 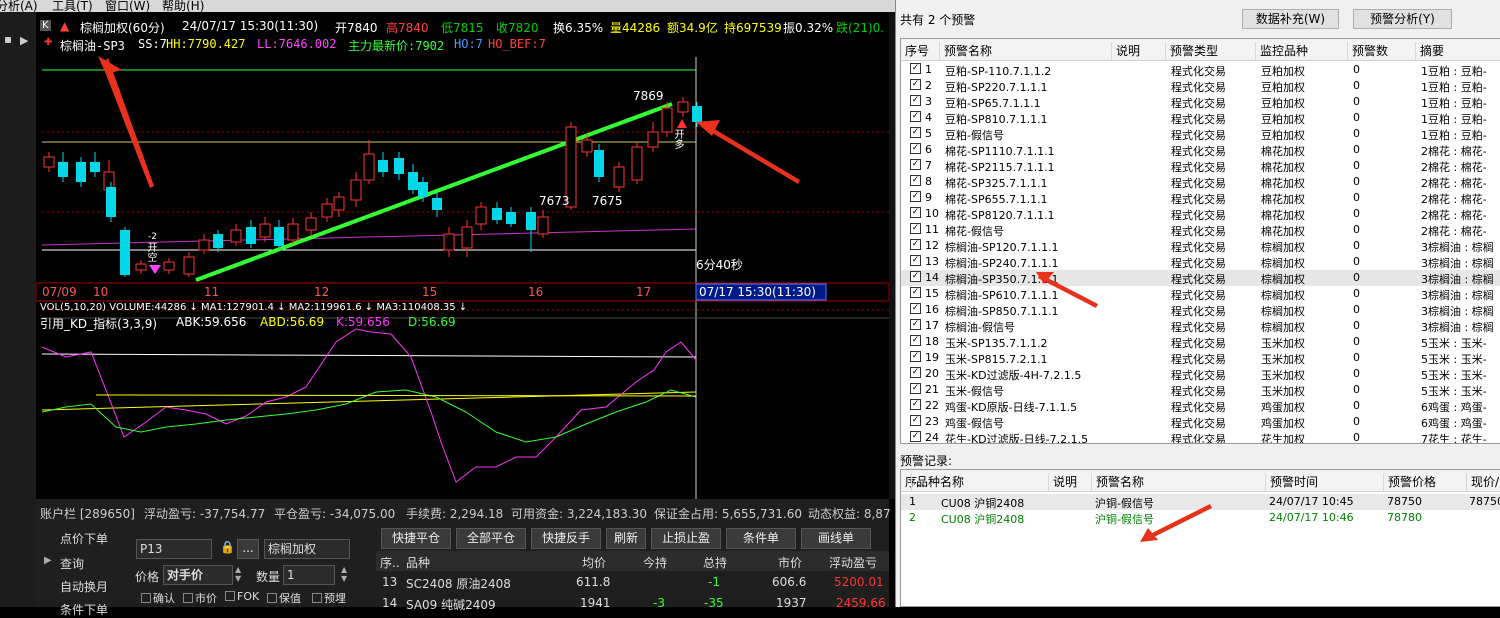 I want to click on alert-row: ✓ 12 棕榈油-SP120.7.1.1.1 程式化交易 棕榈加权 0 3棕榈油 : 棕榈, so click(x=1200, y=246).